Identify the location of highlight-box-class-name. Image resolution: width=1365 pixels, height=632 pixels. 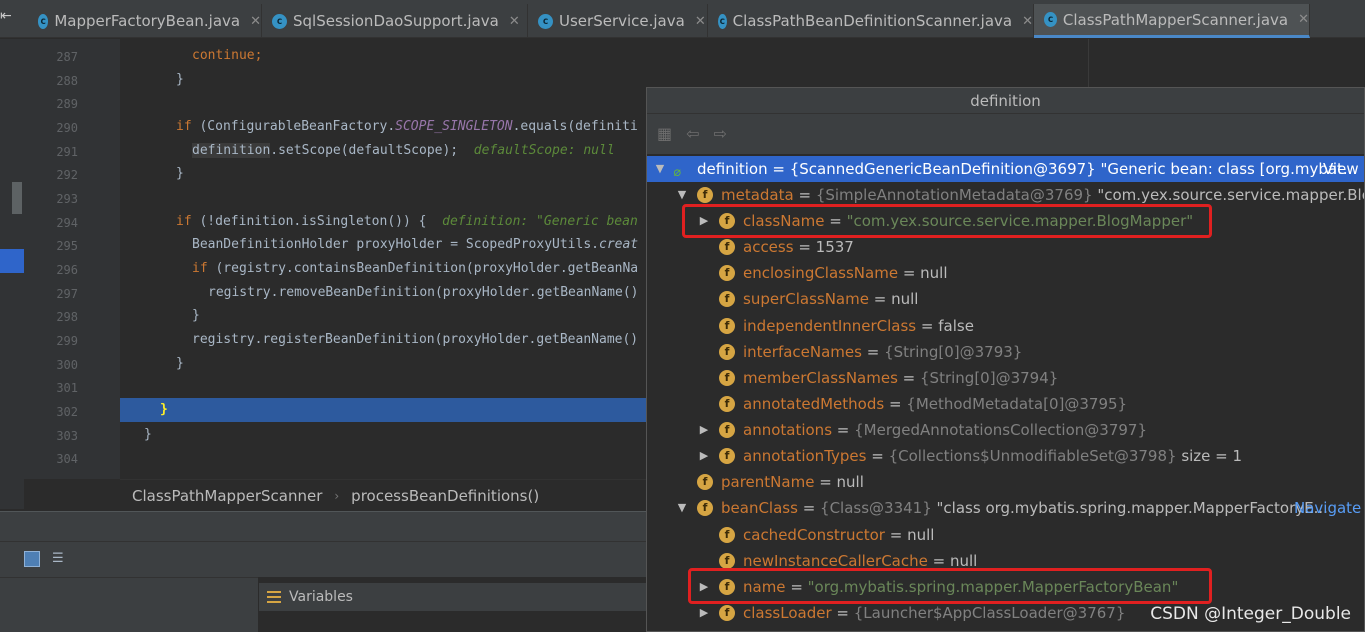
(947, 221).